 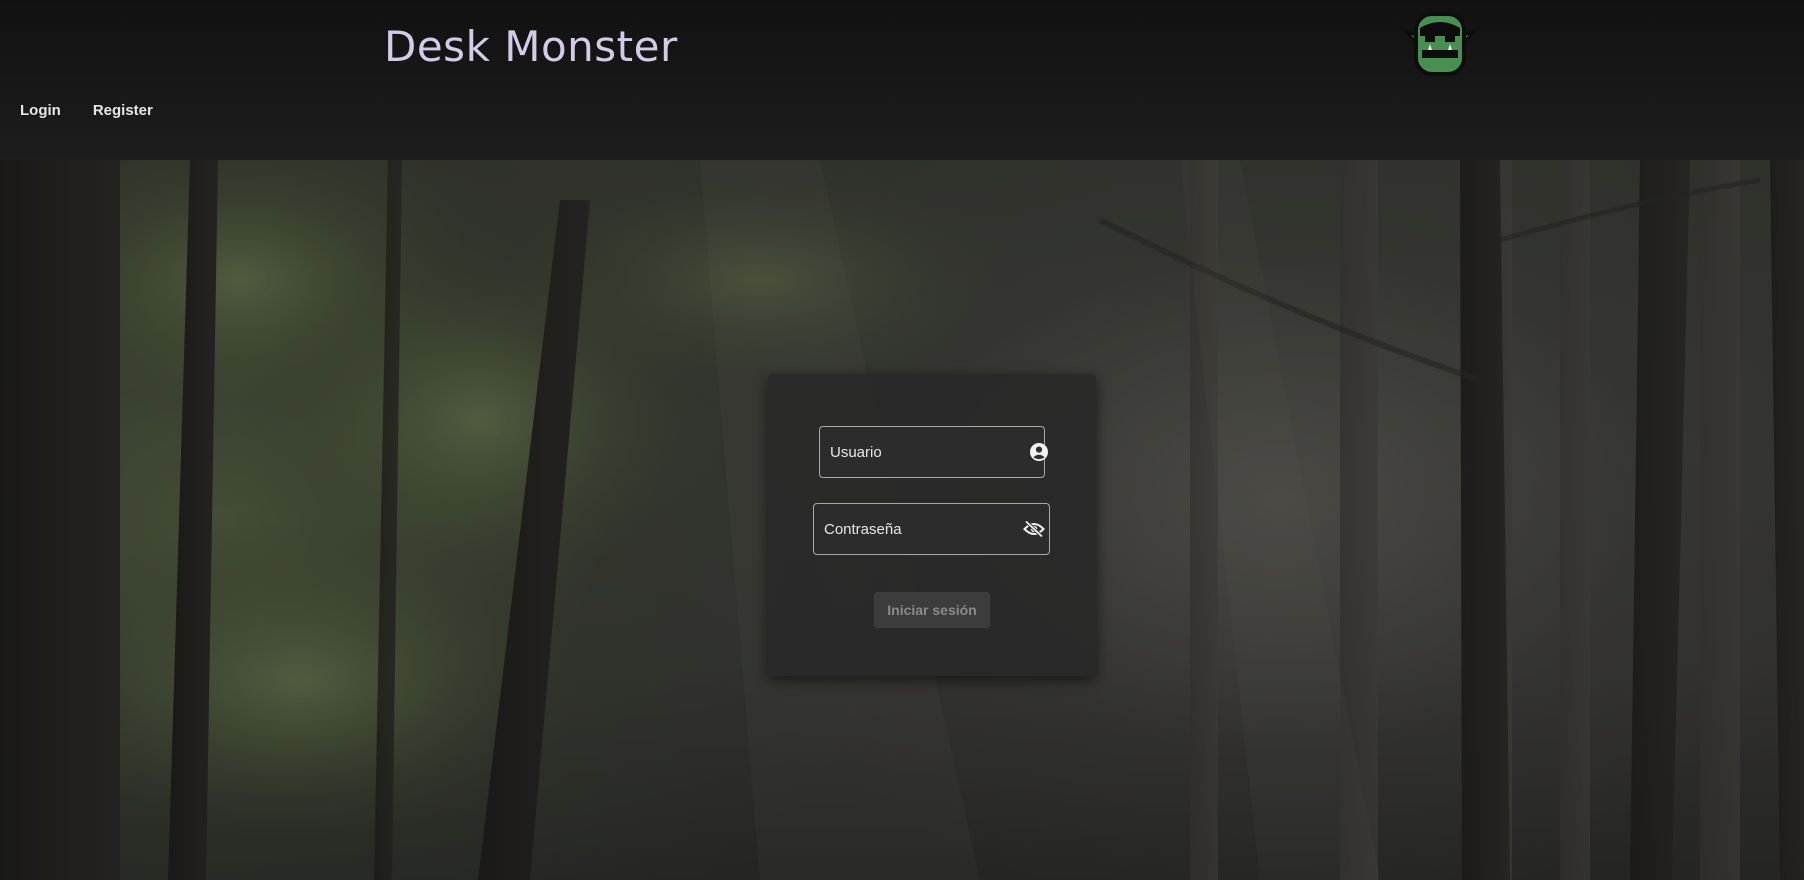 I want to click on password-field, so click(x=931, y=529).